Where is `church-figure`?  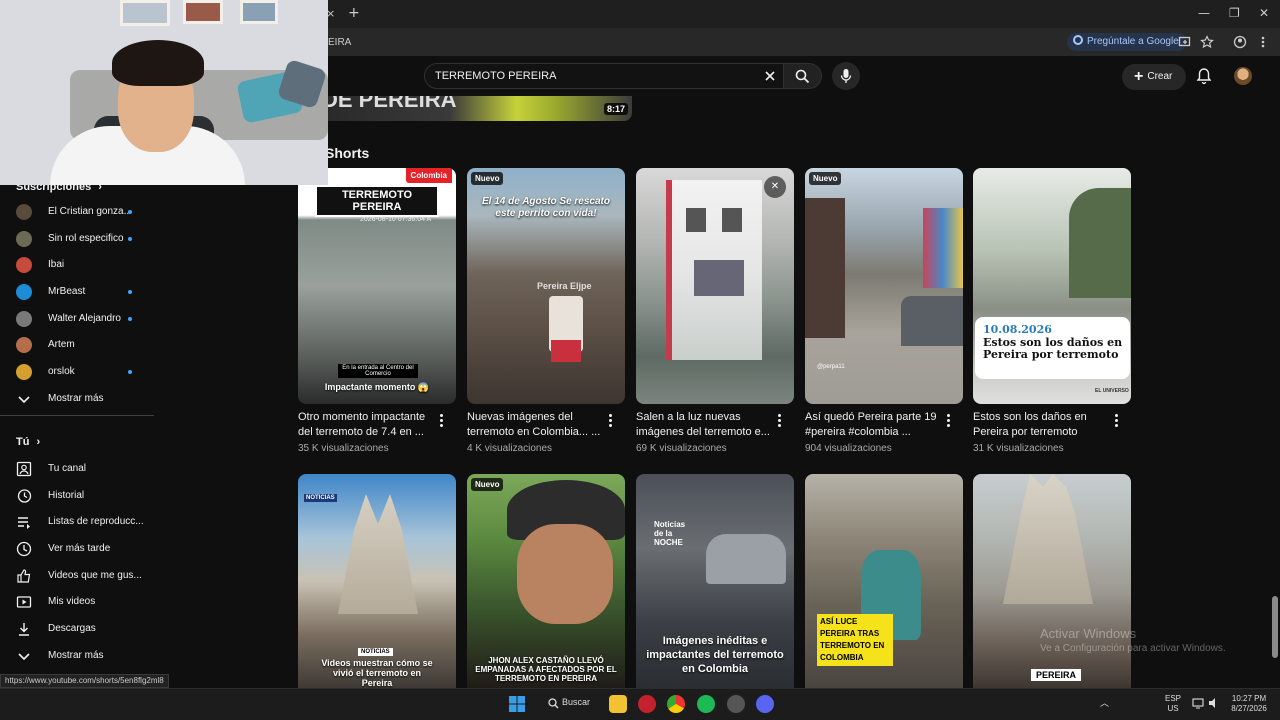 church-figure is located at coordinates (378, 554).